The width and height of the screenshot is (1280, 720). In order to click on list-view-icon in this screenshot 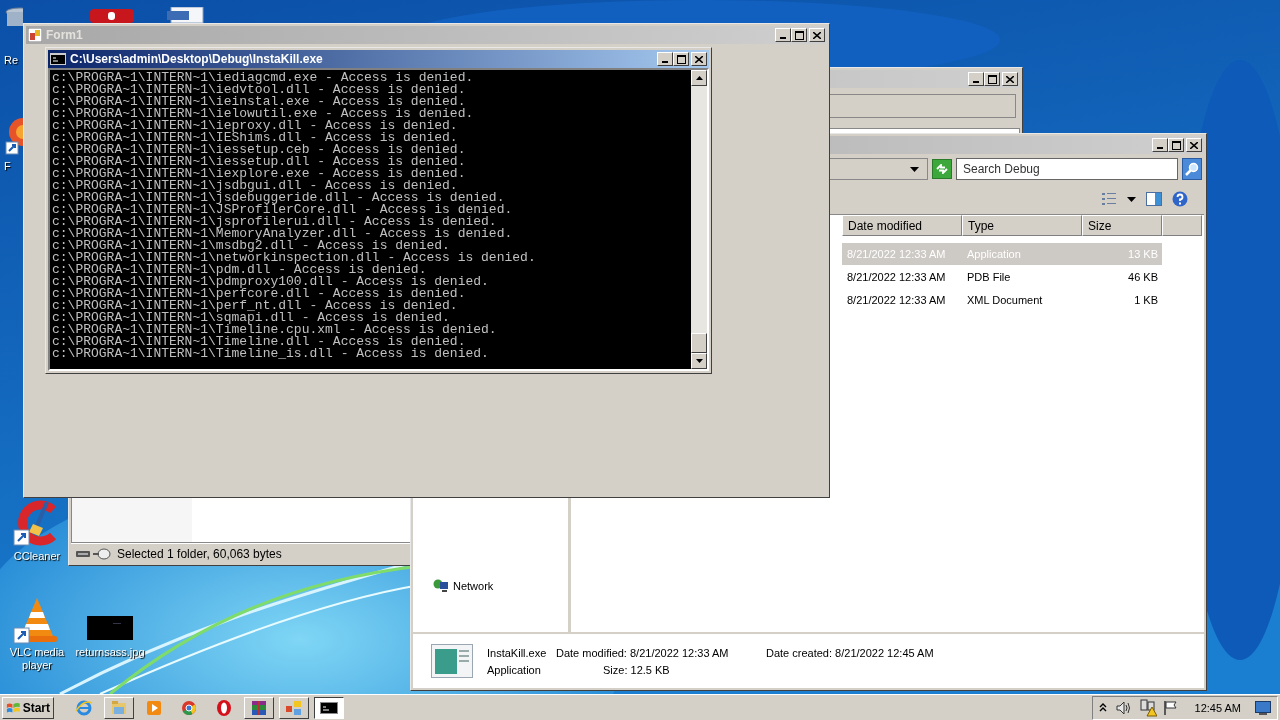, I will do `click(1109, 199)`.